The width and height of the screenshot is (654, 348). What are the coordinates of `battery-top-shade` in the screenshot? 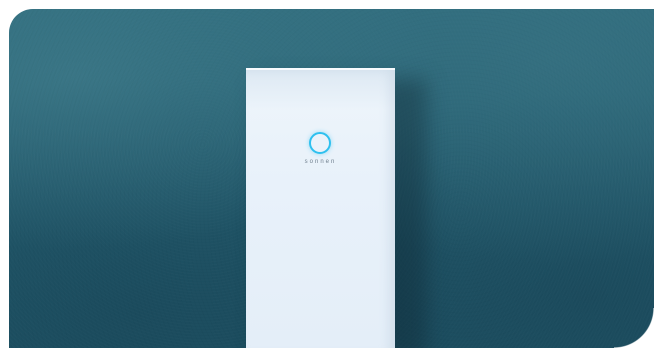 It's located at (320, 90).